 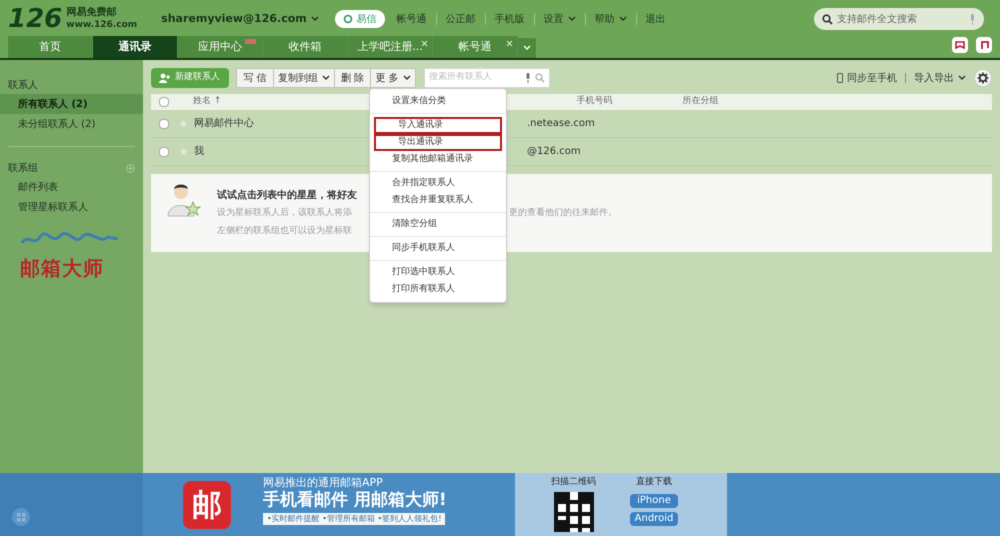 I want to click on section-title: 联系组, so click(x=23, y=169).